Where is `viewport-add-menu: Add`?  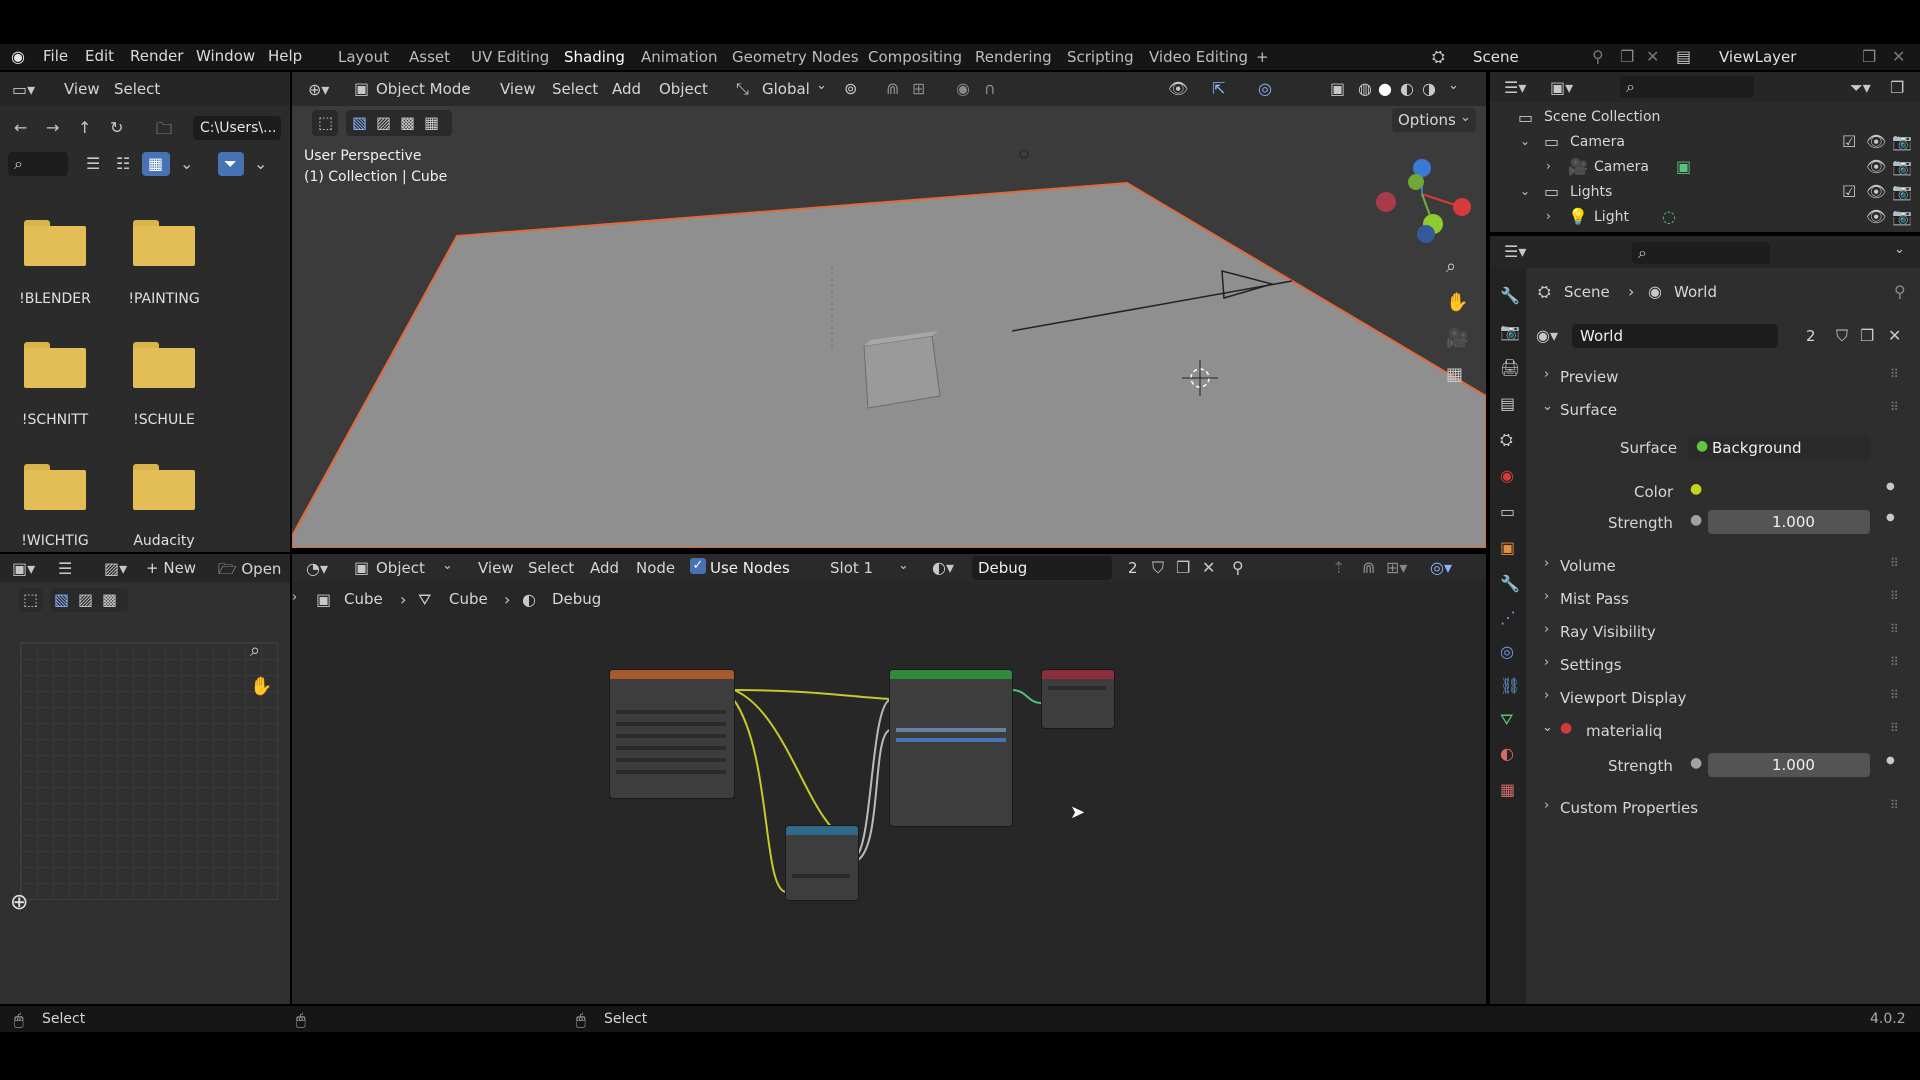 viewport-add-menu: Add is located at coordinates (626, 89).